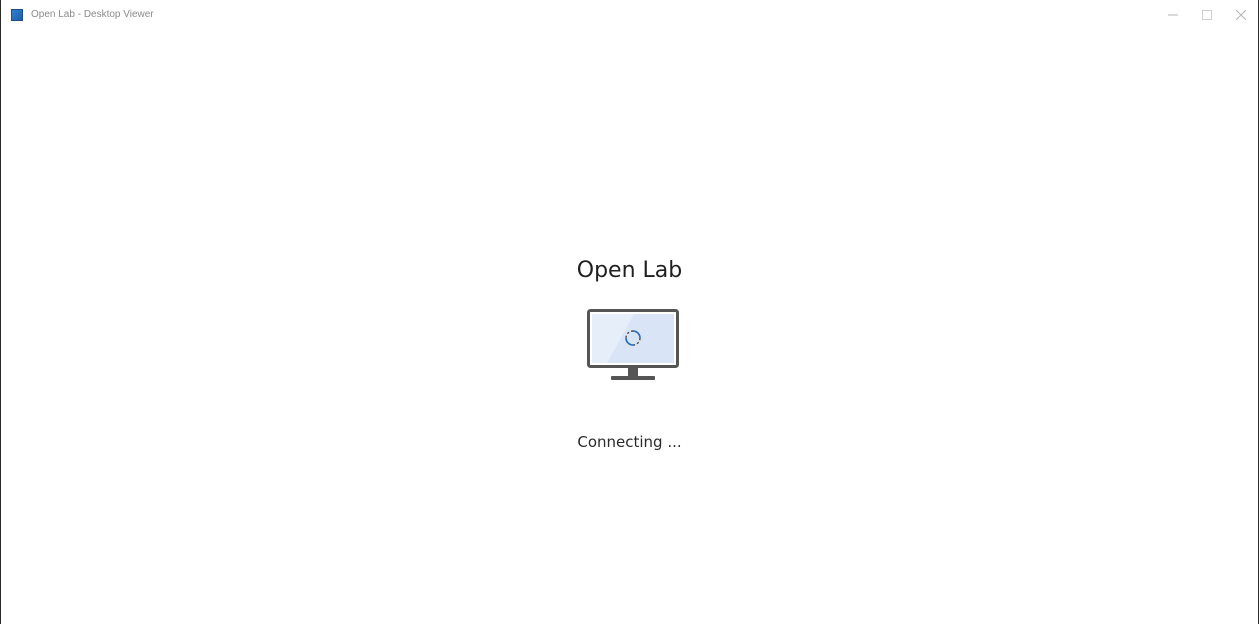 The width and height of the screenshot is (1259, 624). What do you see at coordinates (17, 15) in the screenshot?
I see `app-icon` at bounding box center [17, 15].